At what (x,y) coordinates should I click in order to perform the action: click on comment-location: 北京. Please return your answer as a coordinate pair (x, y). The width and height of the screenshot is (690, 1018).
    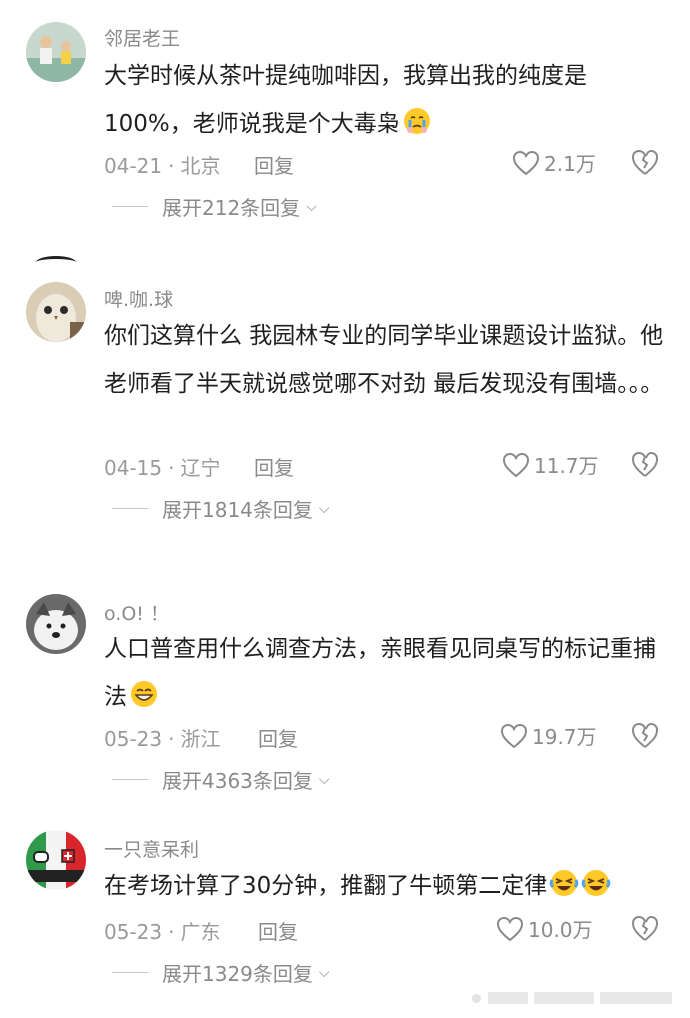
    Looking at the image, I should click on (200, 166).